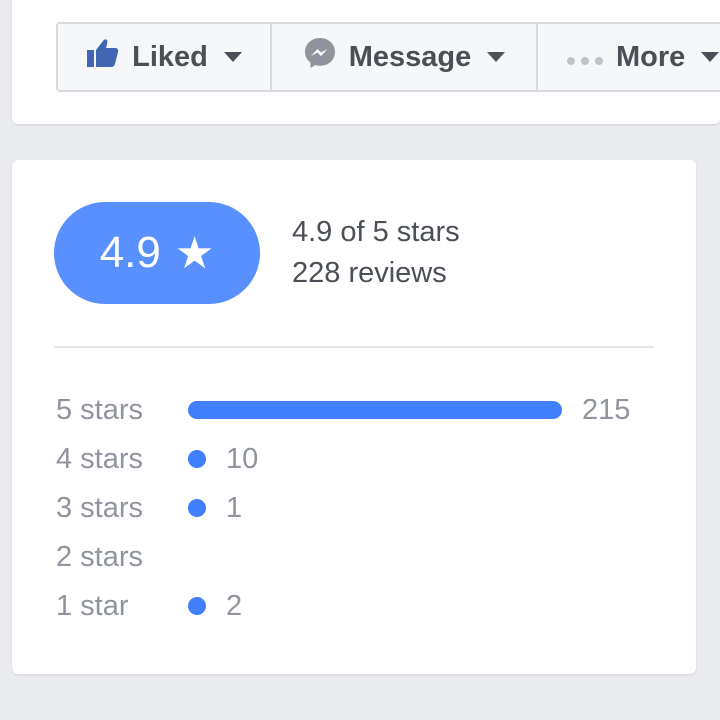  I want to click on rating-score: 4.9, so click(130, 252).